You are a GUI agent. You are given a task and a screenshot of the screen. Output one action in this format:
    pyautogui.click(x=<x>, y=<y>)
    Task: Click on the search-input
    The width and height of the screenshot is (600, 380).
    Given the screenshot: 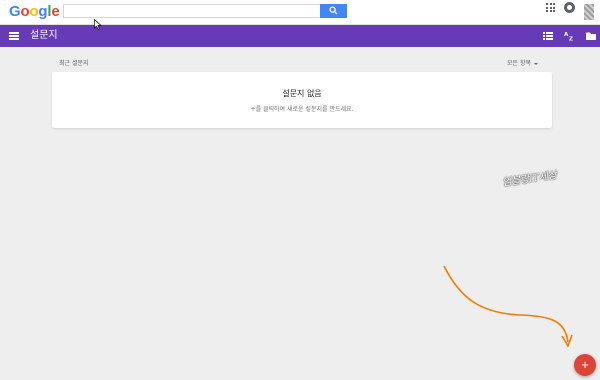 What is the action you would take?
    pyautogui.click(x=192, y=11)
    